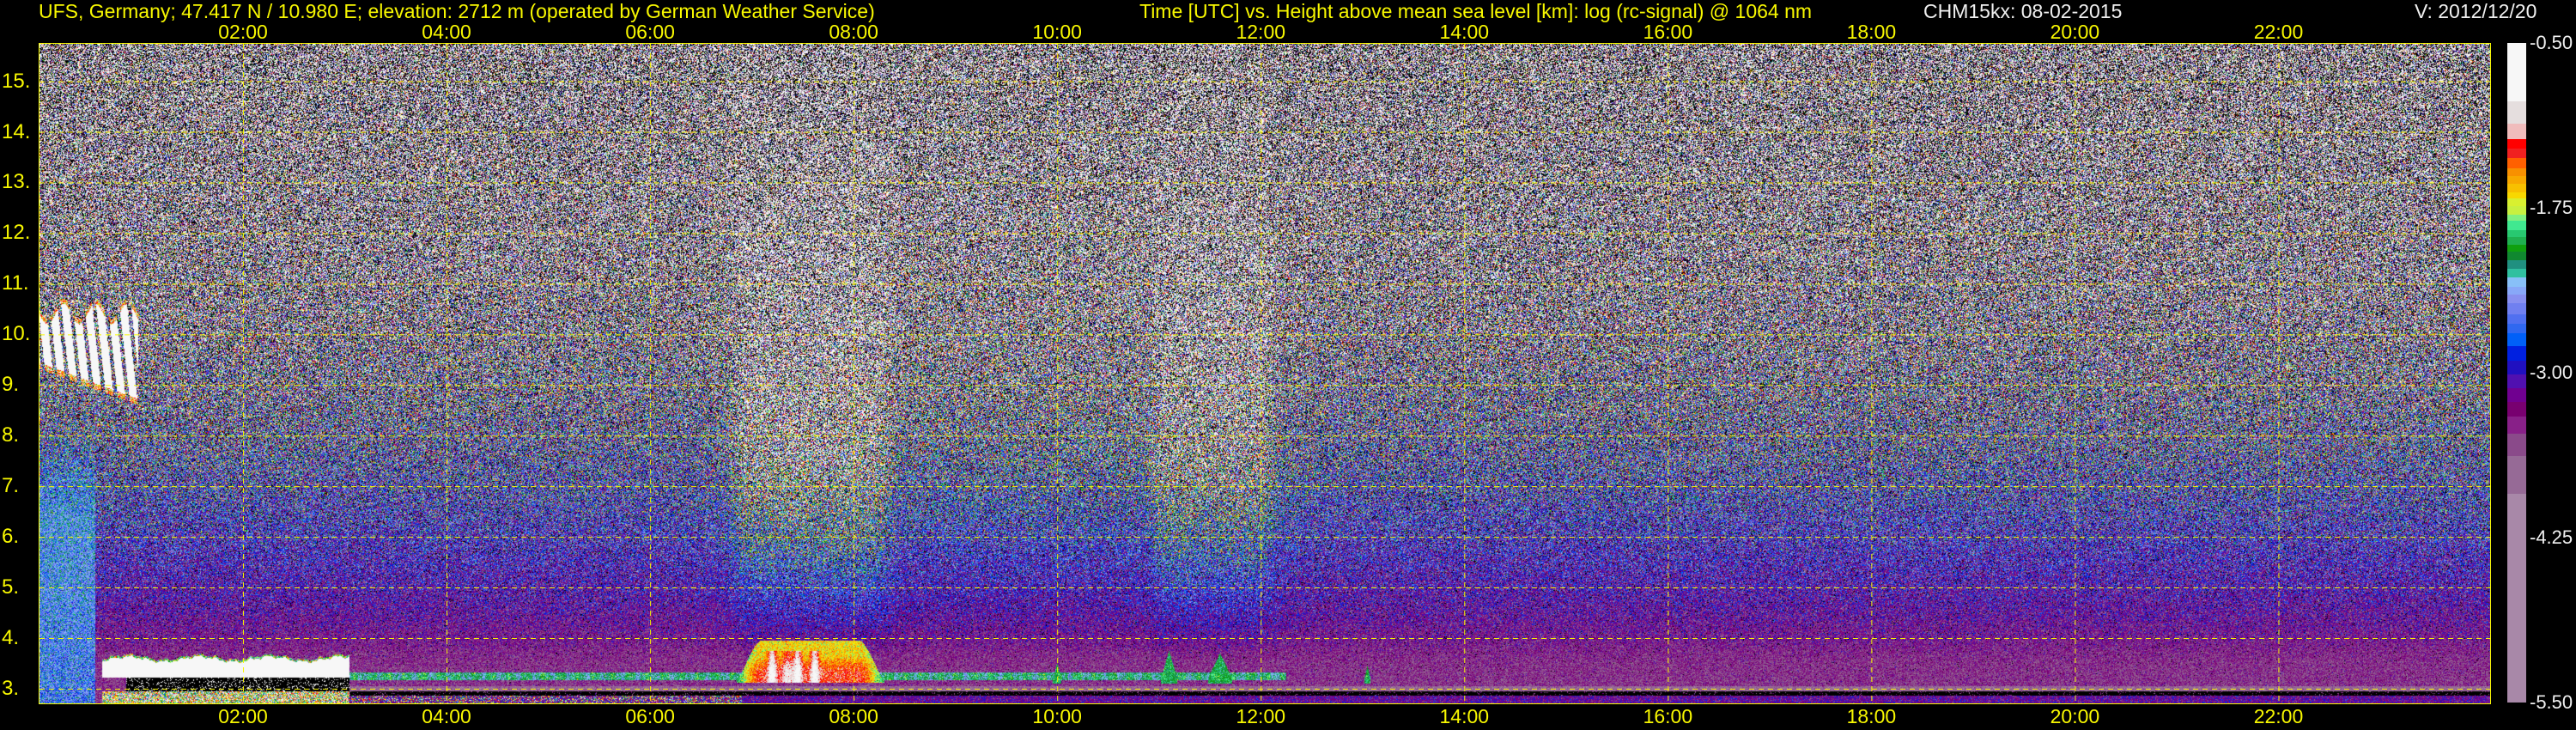 Image resolution: width=2576 pixels, height=730 pixels. I want to click on y-tick-label: 9., so click(11, 385).